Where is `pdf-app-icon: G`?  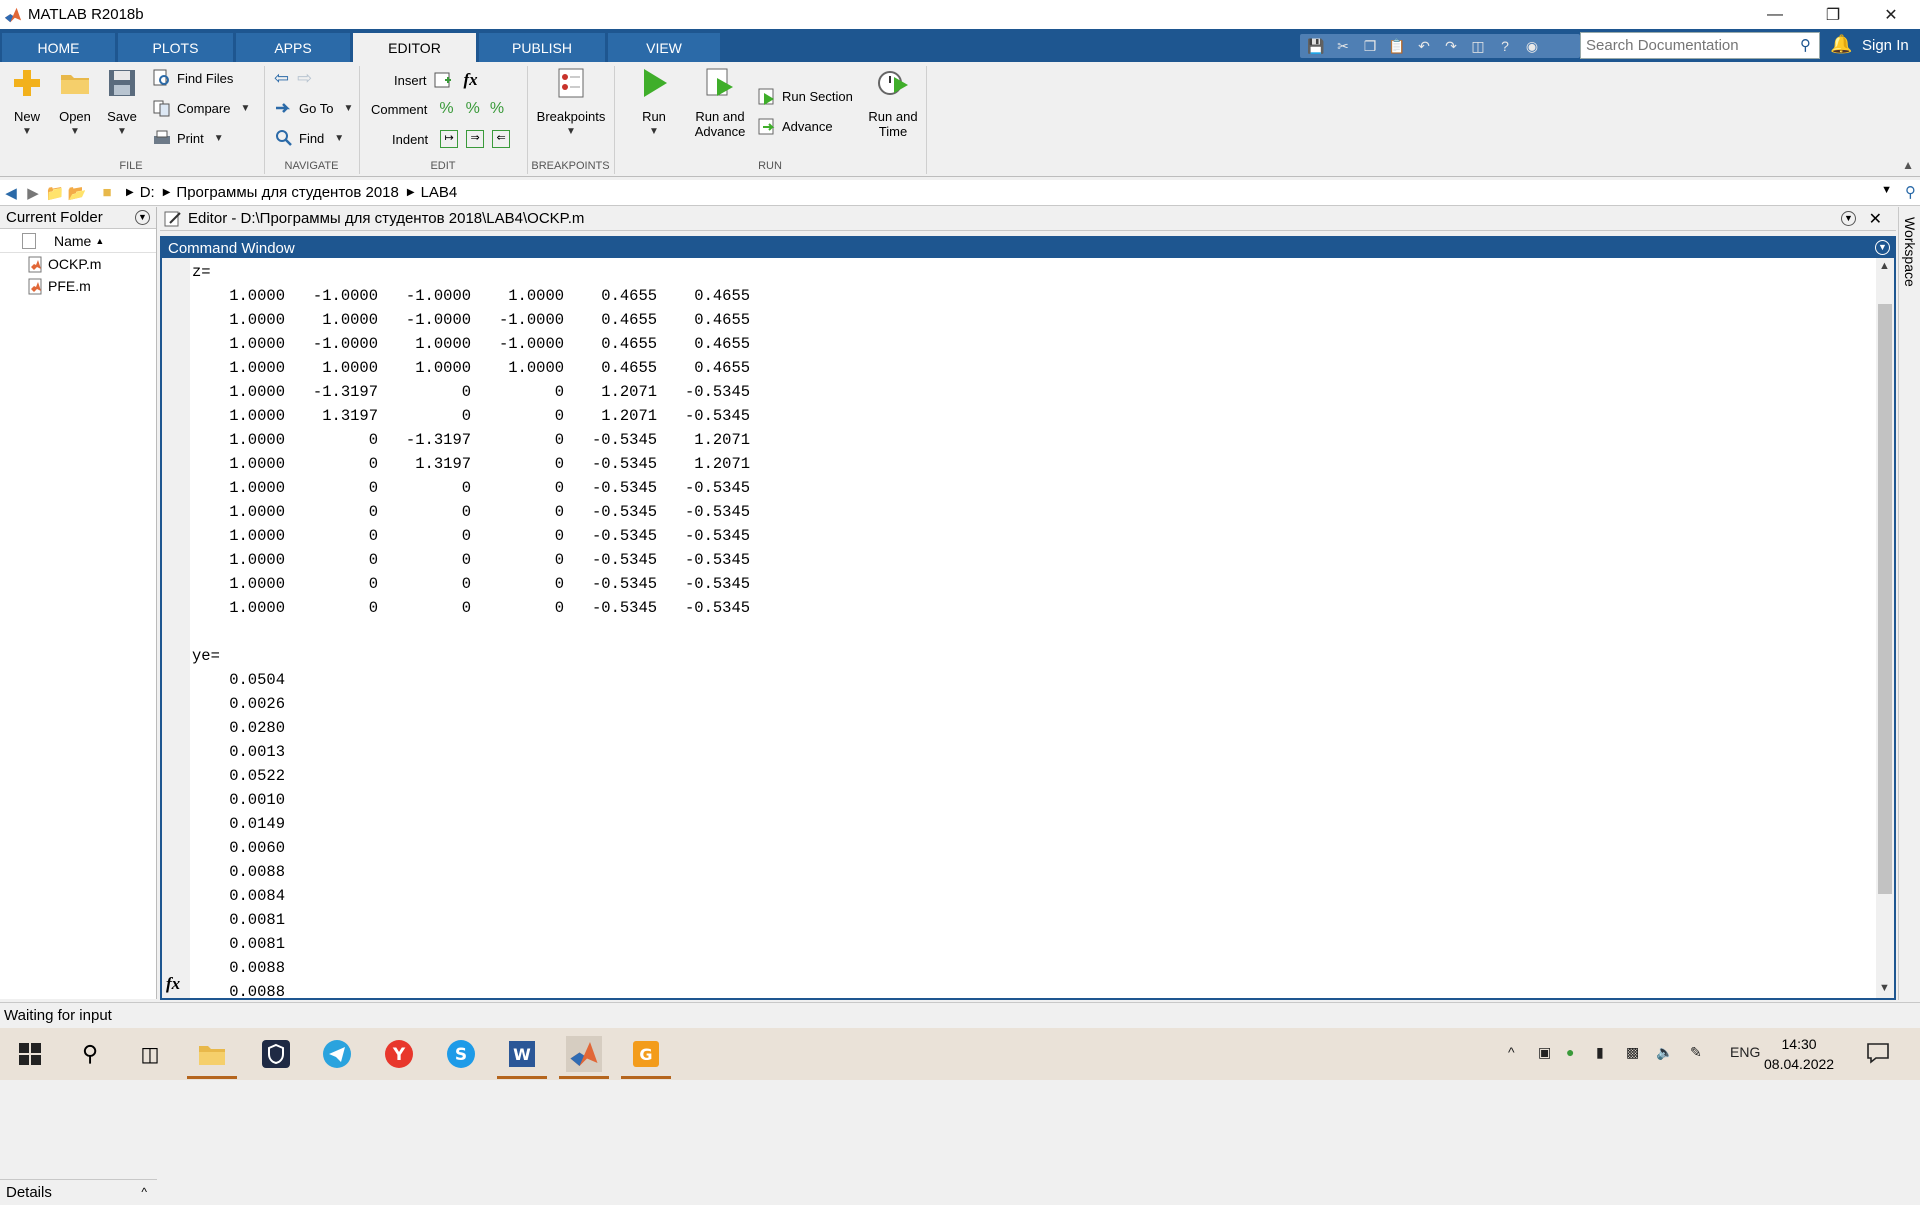 pdf-app-icon: G is located at coordinates (646, 1054).